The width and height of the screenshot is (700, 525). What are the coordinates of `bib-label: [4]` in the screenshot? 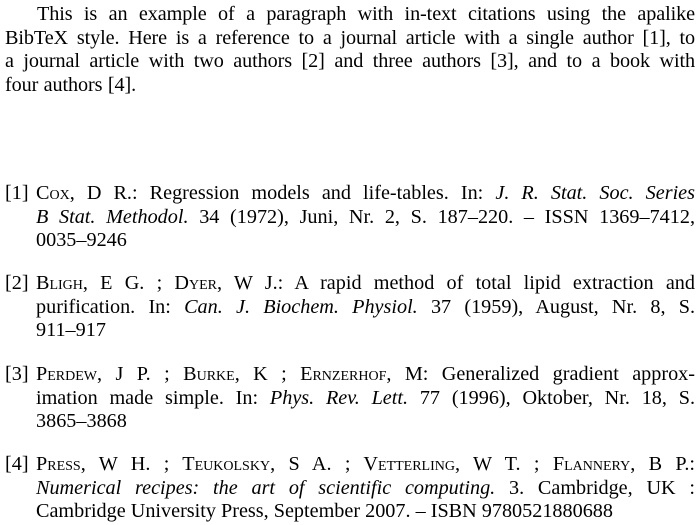 It's located at (17, 464).